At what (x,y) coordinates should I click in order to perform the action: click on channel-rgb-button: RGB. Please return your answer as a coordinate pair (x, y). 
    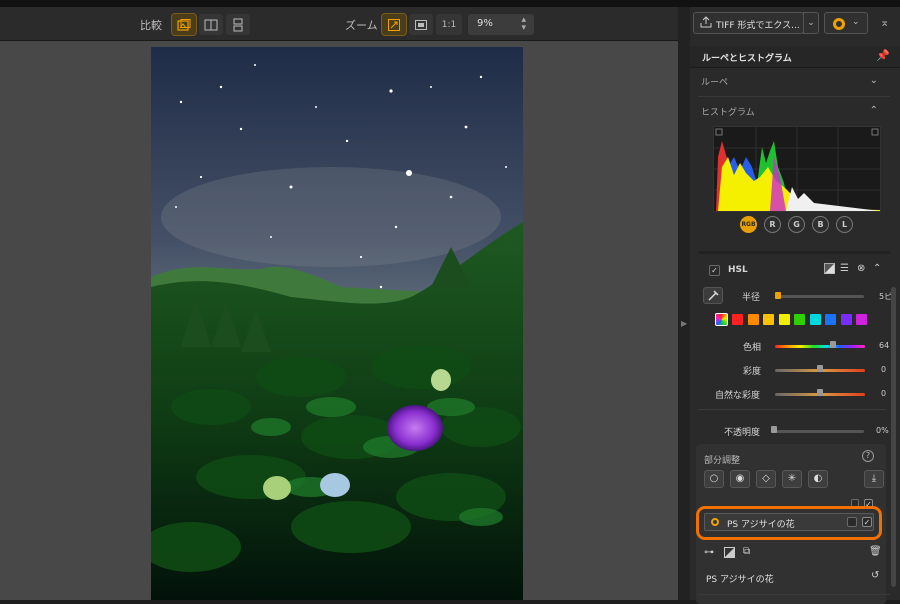
    Looking at the image, I should click on (748, 224).